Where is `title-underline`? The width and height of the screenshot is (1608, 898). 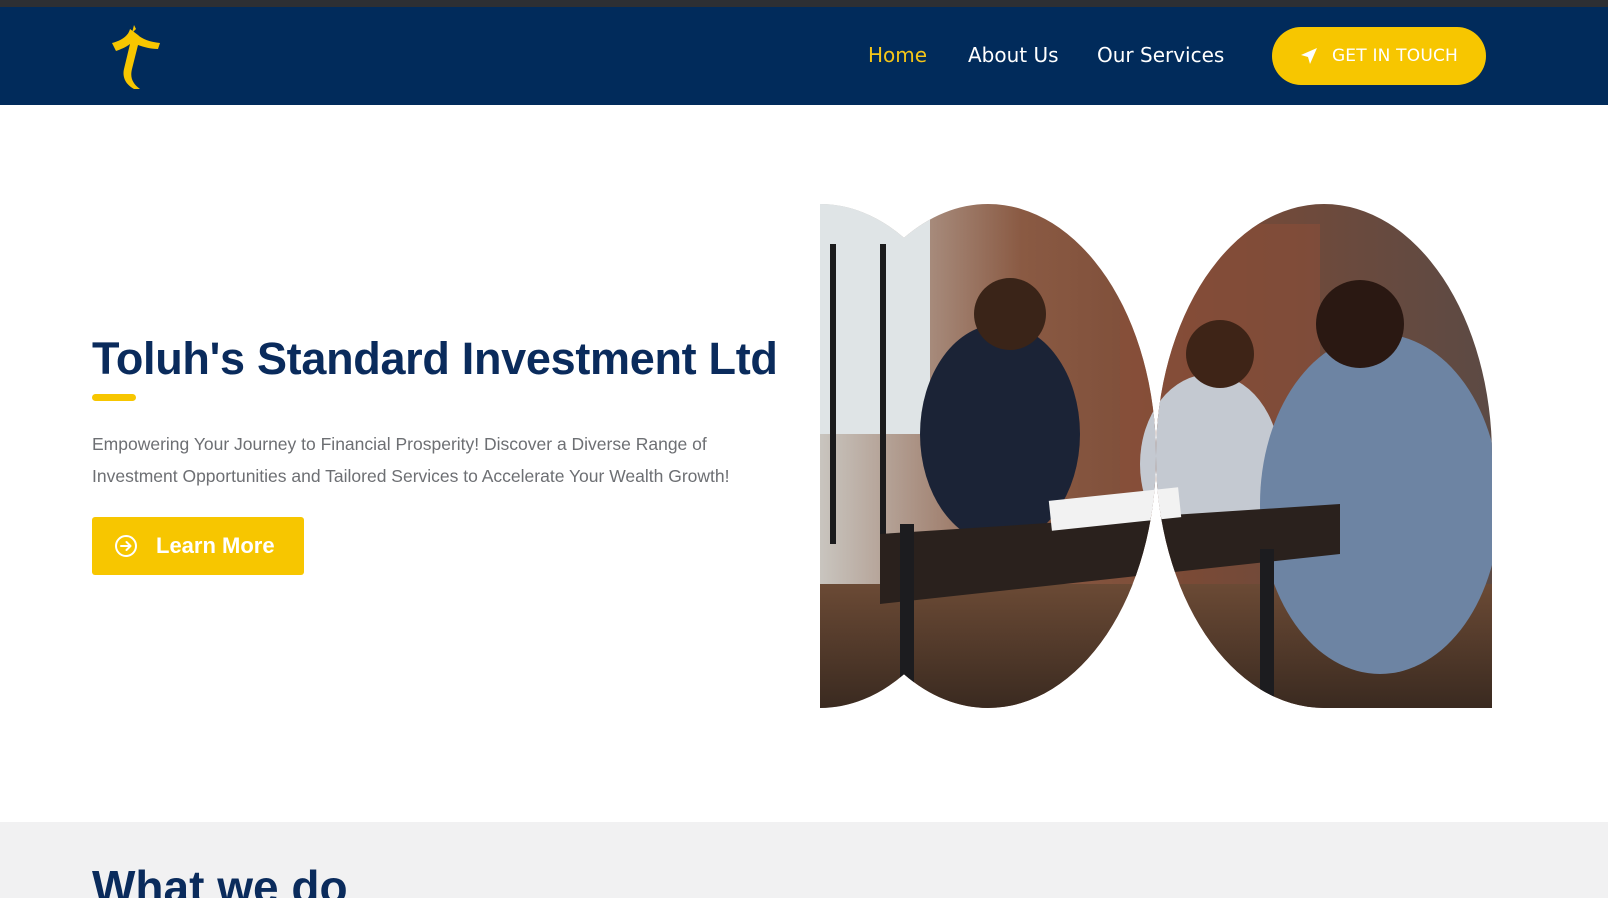 title-underline is located at coordinates (114, 397).